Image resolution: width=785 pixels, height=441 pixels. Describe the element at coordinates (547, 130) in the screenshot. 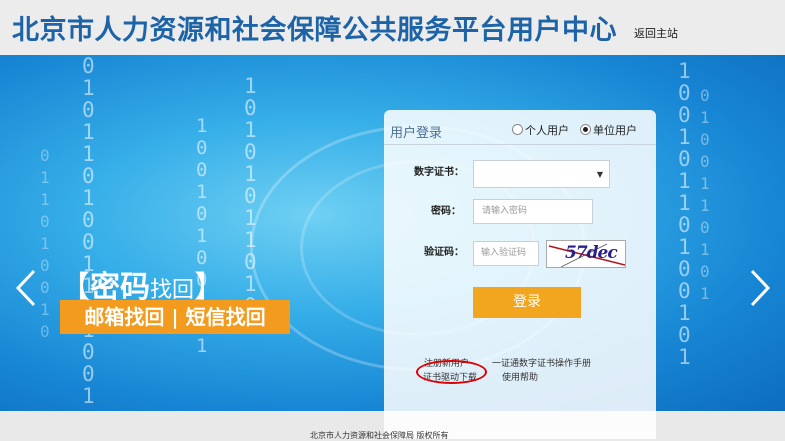

I see `radio-label: 个人用户` at that location.